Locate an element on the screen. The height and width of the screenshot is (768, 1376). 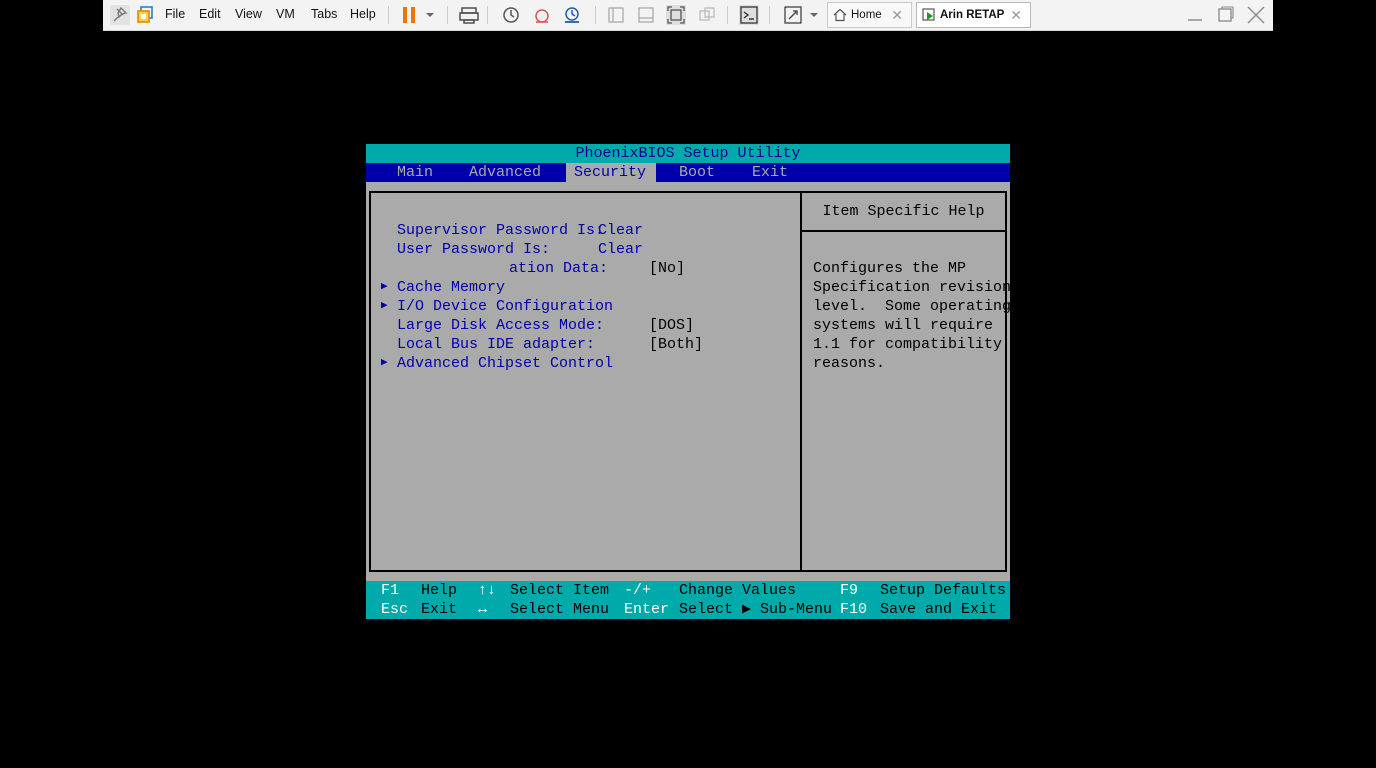
io-device-config-submenu: I/O Device Configuration is located at coordinates (505, 306).